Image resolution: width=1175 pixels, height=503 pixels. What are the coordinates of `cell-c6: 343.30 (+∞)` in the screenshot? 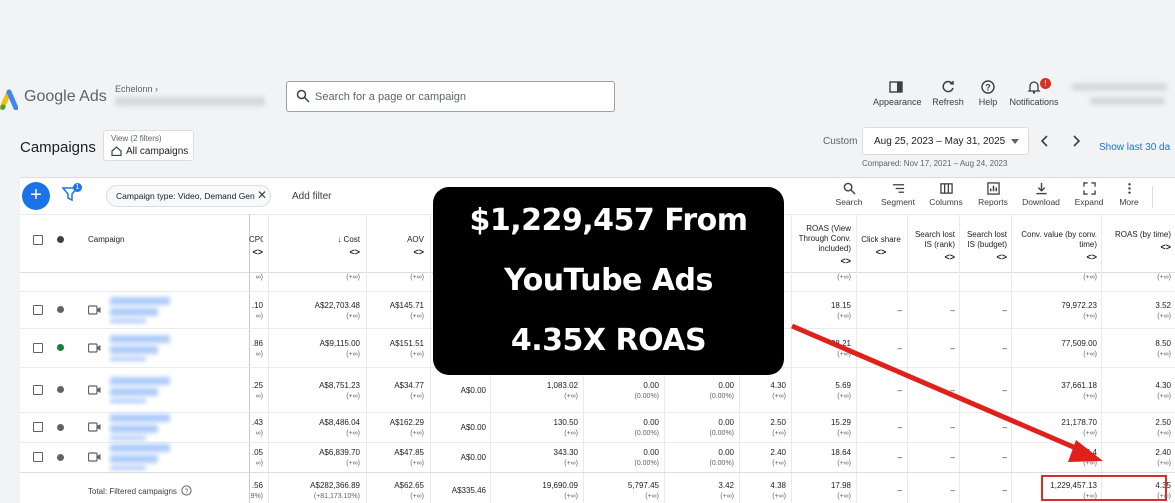 It's located at (565, 457).